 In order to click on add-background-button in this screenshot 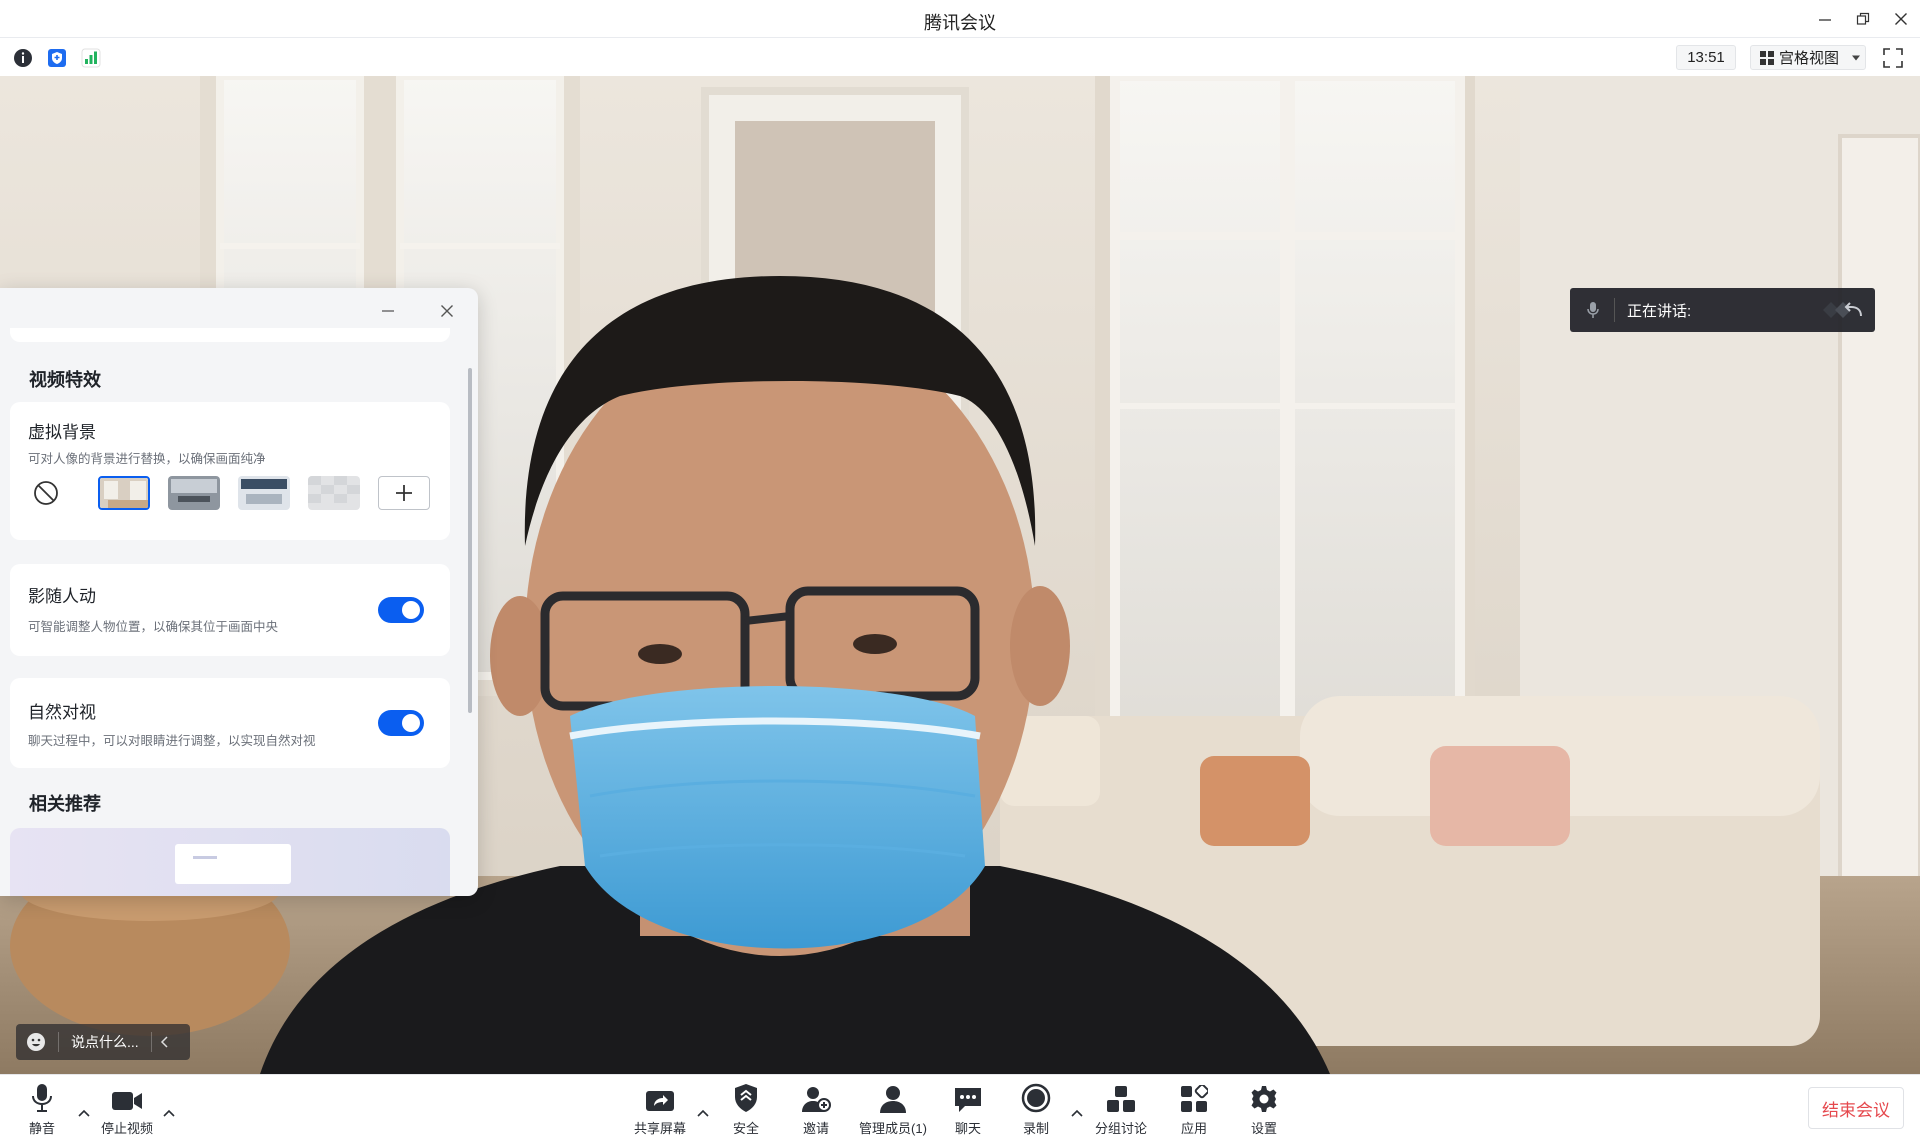, I will do `click(404, 493)`.